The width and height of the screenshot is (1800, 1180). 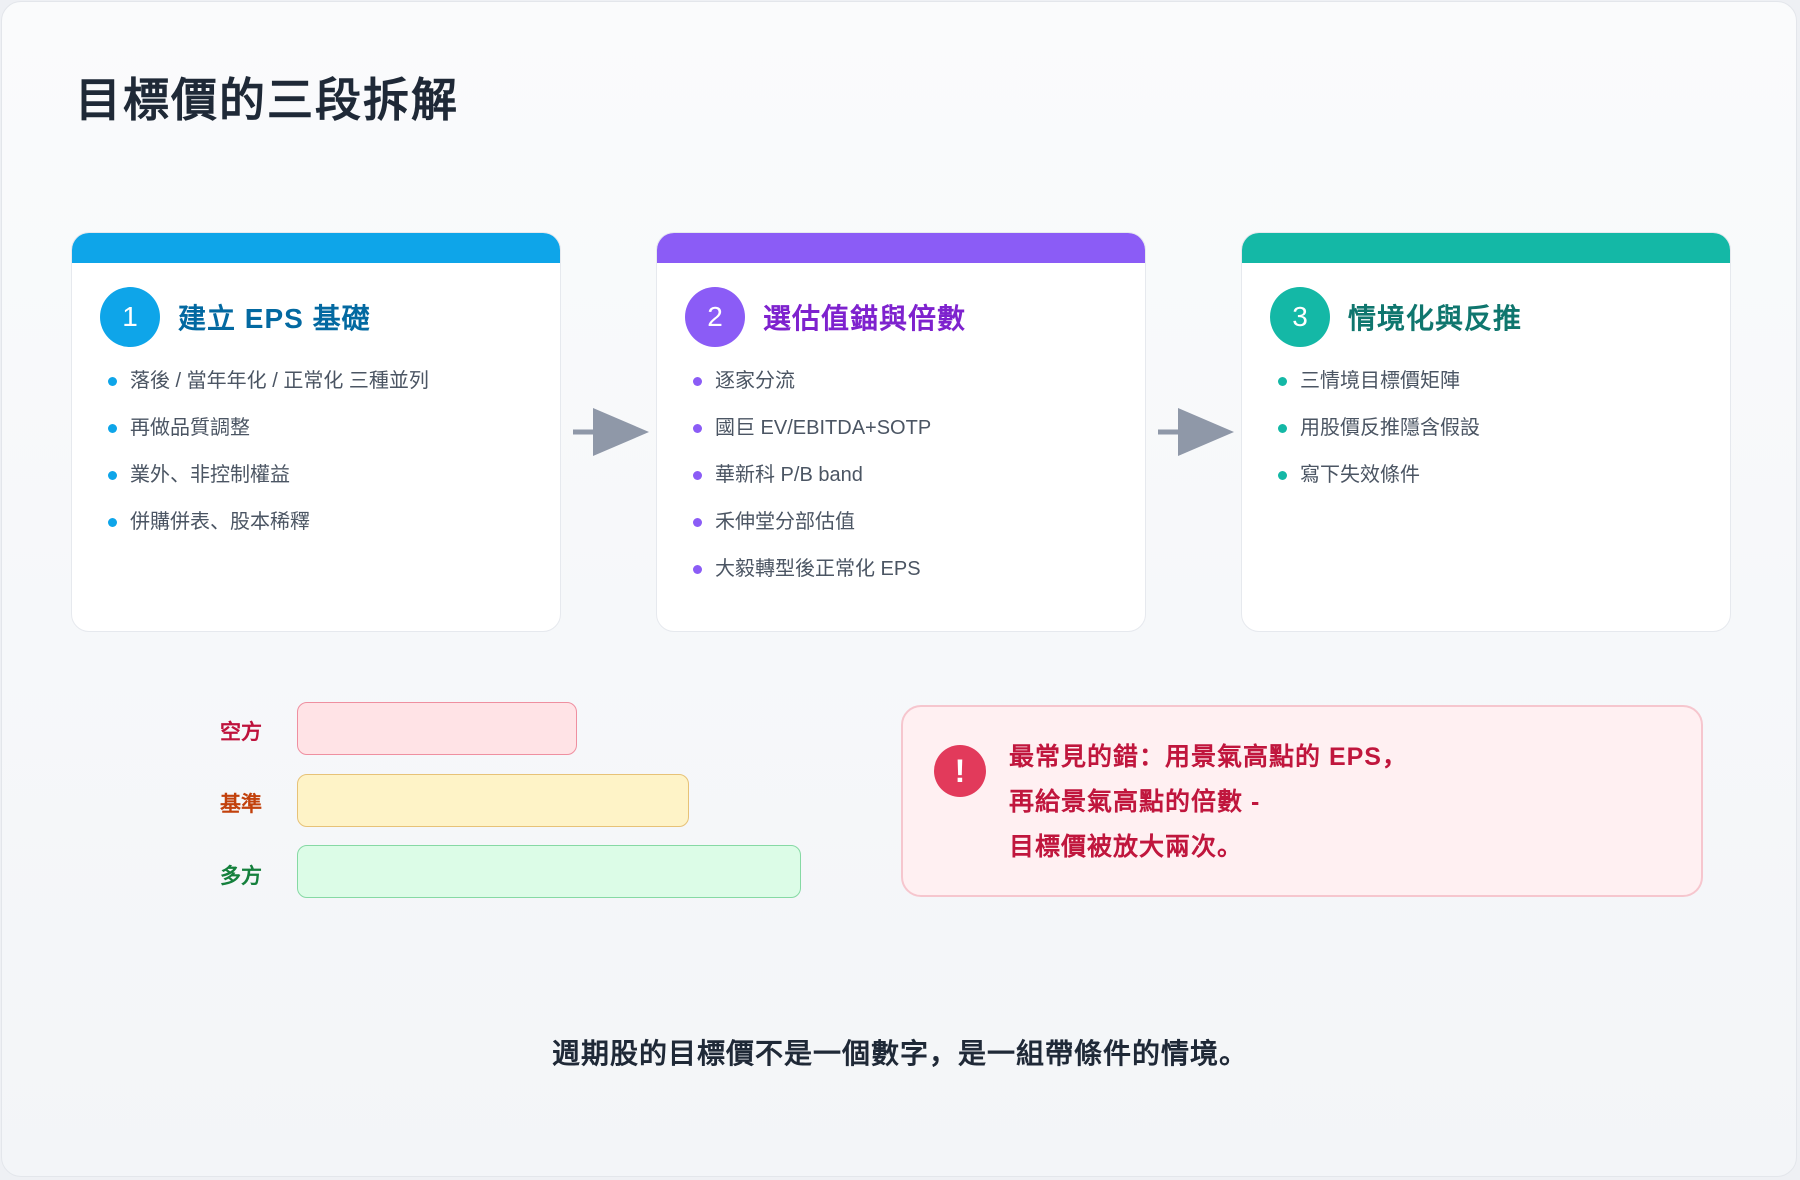 I want to click on scenario-bar-bull, so click(x=549, y=871).